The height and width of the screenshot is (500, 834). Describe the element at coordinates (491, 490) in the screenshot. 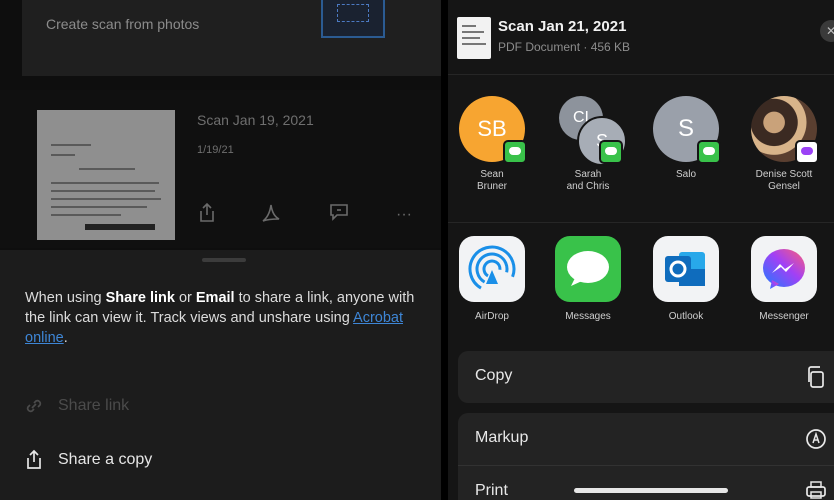

I see `action-label: Print` at that location.